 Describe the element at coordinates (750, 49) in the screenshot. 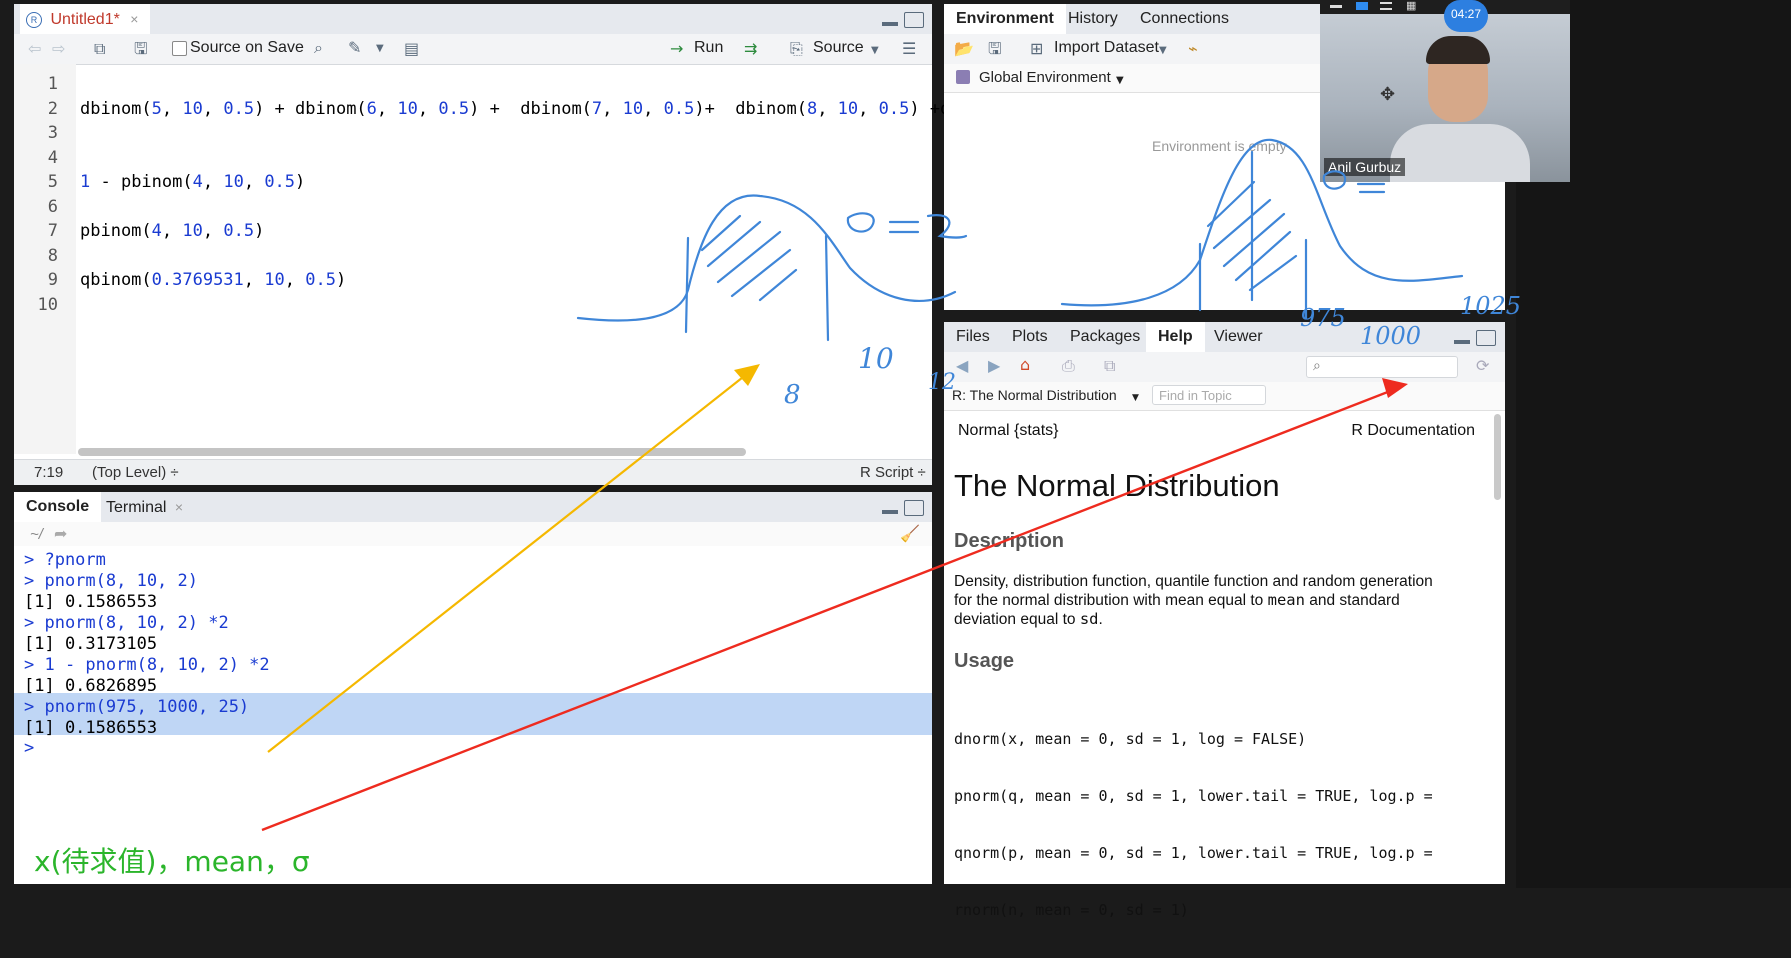

I see `rerun-icon: ⇉` at that location.